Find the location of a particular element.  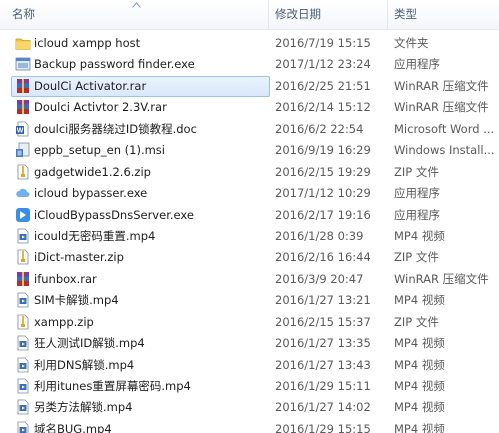

file-row: 狂人测试ID解锁.mp4 2016/1/27 13:35 MP4 视频 is located at coordinates (249, 343).